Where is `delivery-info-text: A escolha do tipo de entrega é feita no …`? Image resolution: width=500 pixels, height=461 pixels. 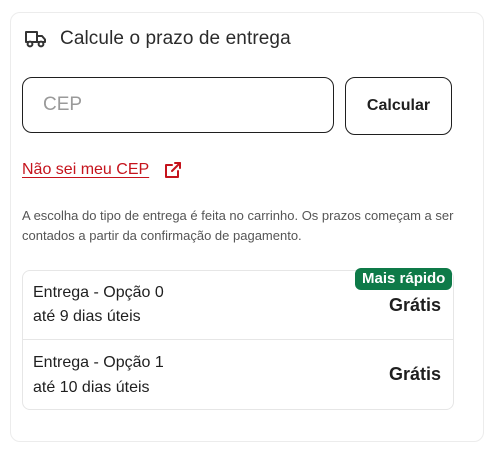 delivery-info-text: A escolha do tipo de entrega é feita no … is located at coordinates (238, 225).